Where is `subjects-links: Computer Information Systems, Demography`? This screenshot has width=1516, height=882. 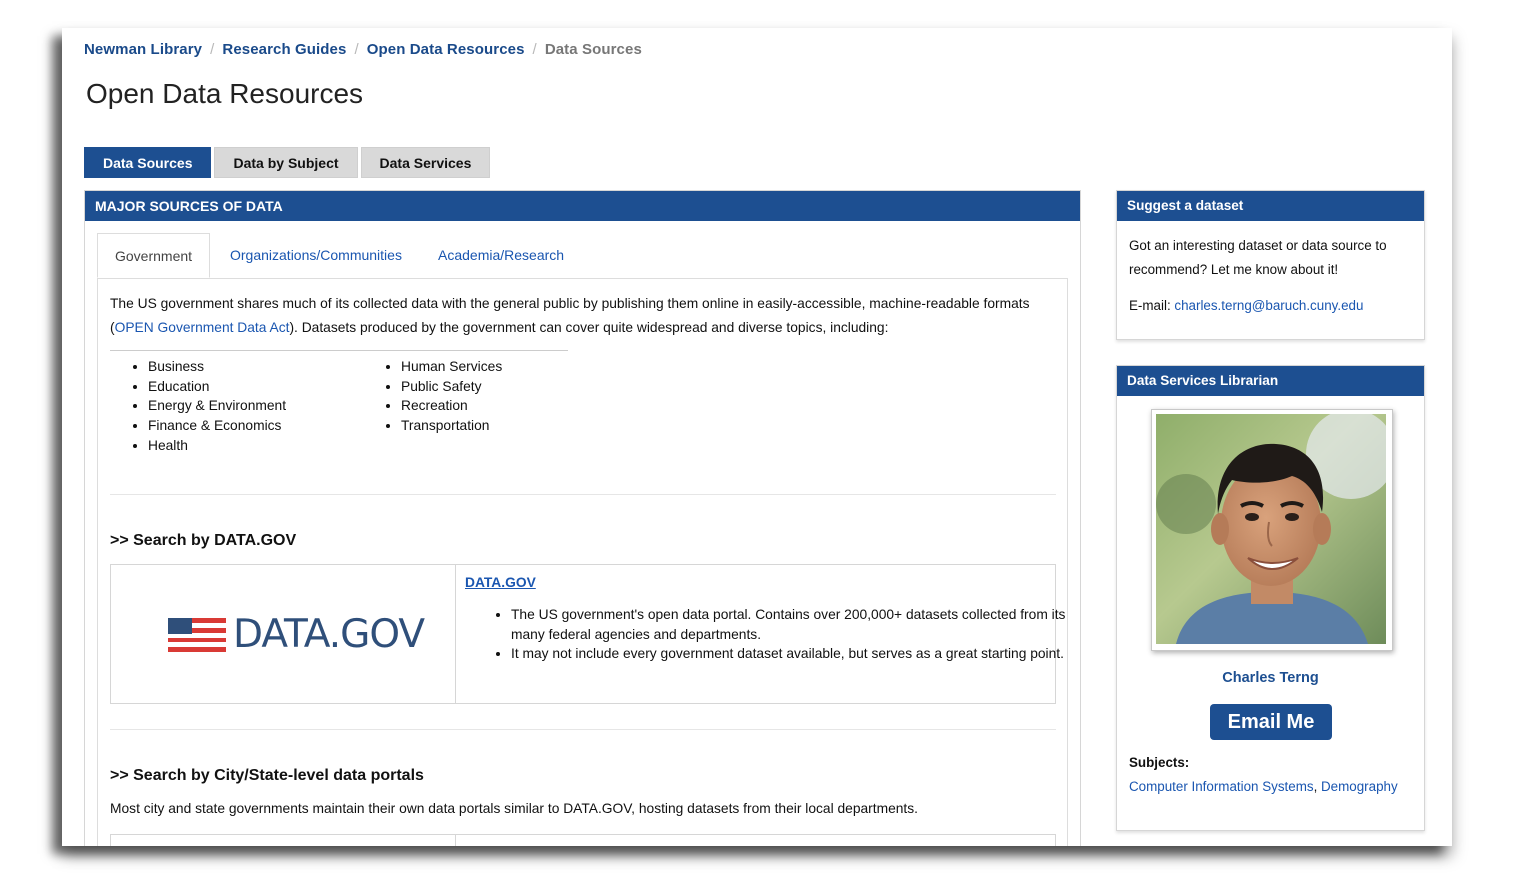
subjects-links: Computer Information Systems, Demography is located at coordinates (1263, 786).